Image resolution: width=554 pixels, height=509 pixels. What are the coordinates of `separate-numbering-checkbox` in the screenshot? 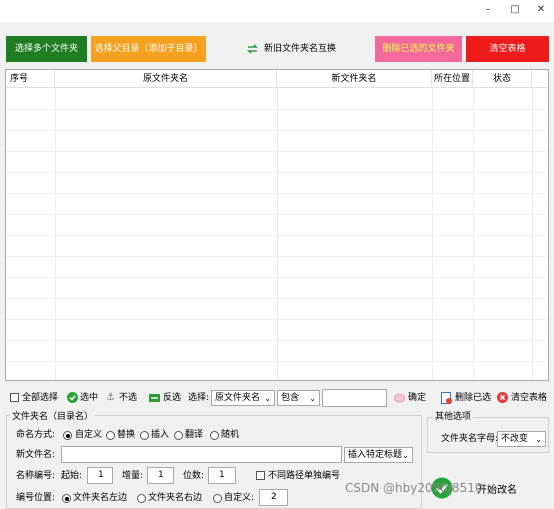 It's located at (260, 475).